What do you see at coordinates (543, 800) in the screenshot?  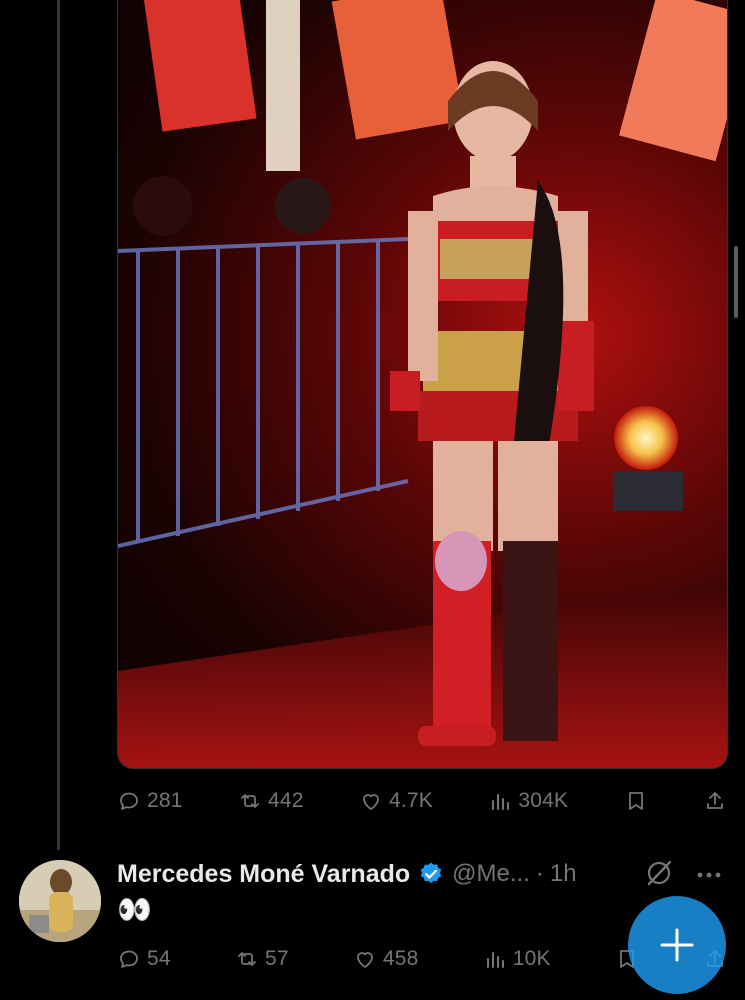 I see `views-count: 304K` at bounding box center [543, 800].